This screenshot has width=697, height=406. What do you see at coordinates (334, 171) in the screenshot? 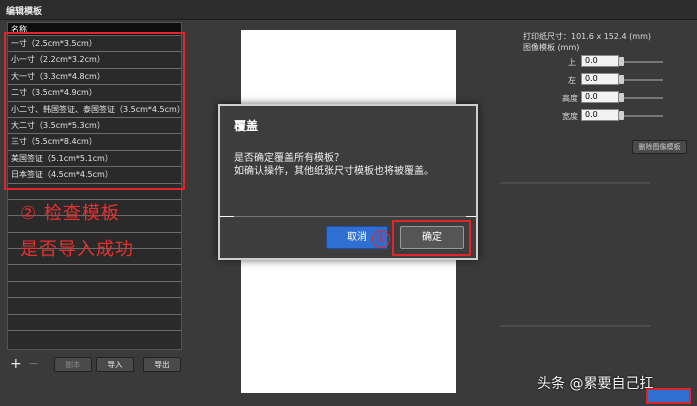
I see `dialog-message-line2: 如确认操作，其他纸张尺寸模板也将被覆盖。` at bounding box center [334, 171].